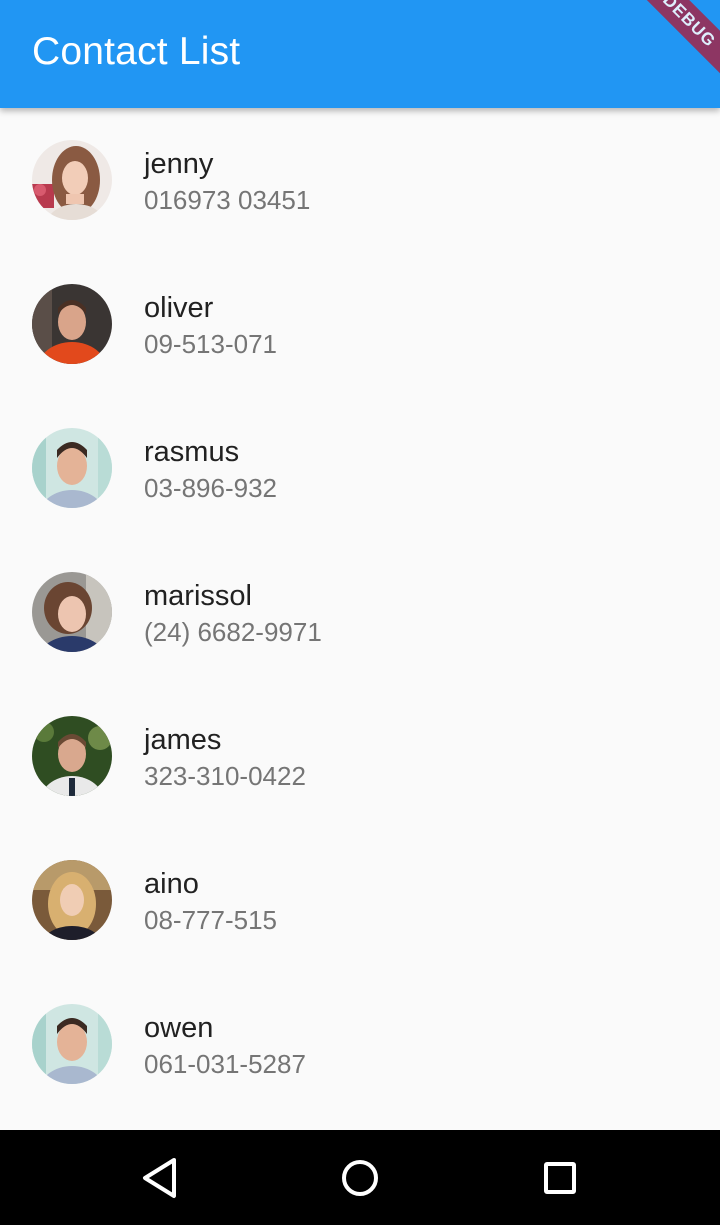  Describe the element at coordinates (360, 468) in the screenshot. I see `contact-row-rasmus: rasmus 03-896-932` at that location.